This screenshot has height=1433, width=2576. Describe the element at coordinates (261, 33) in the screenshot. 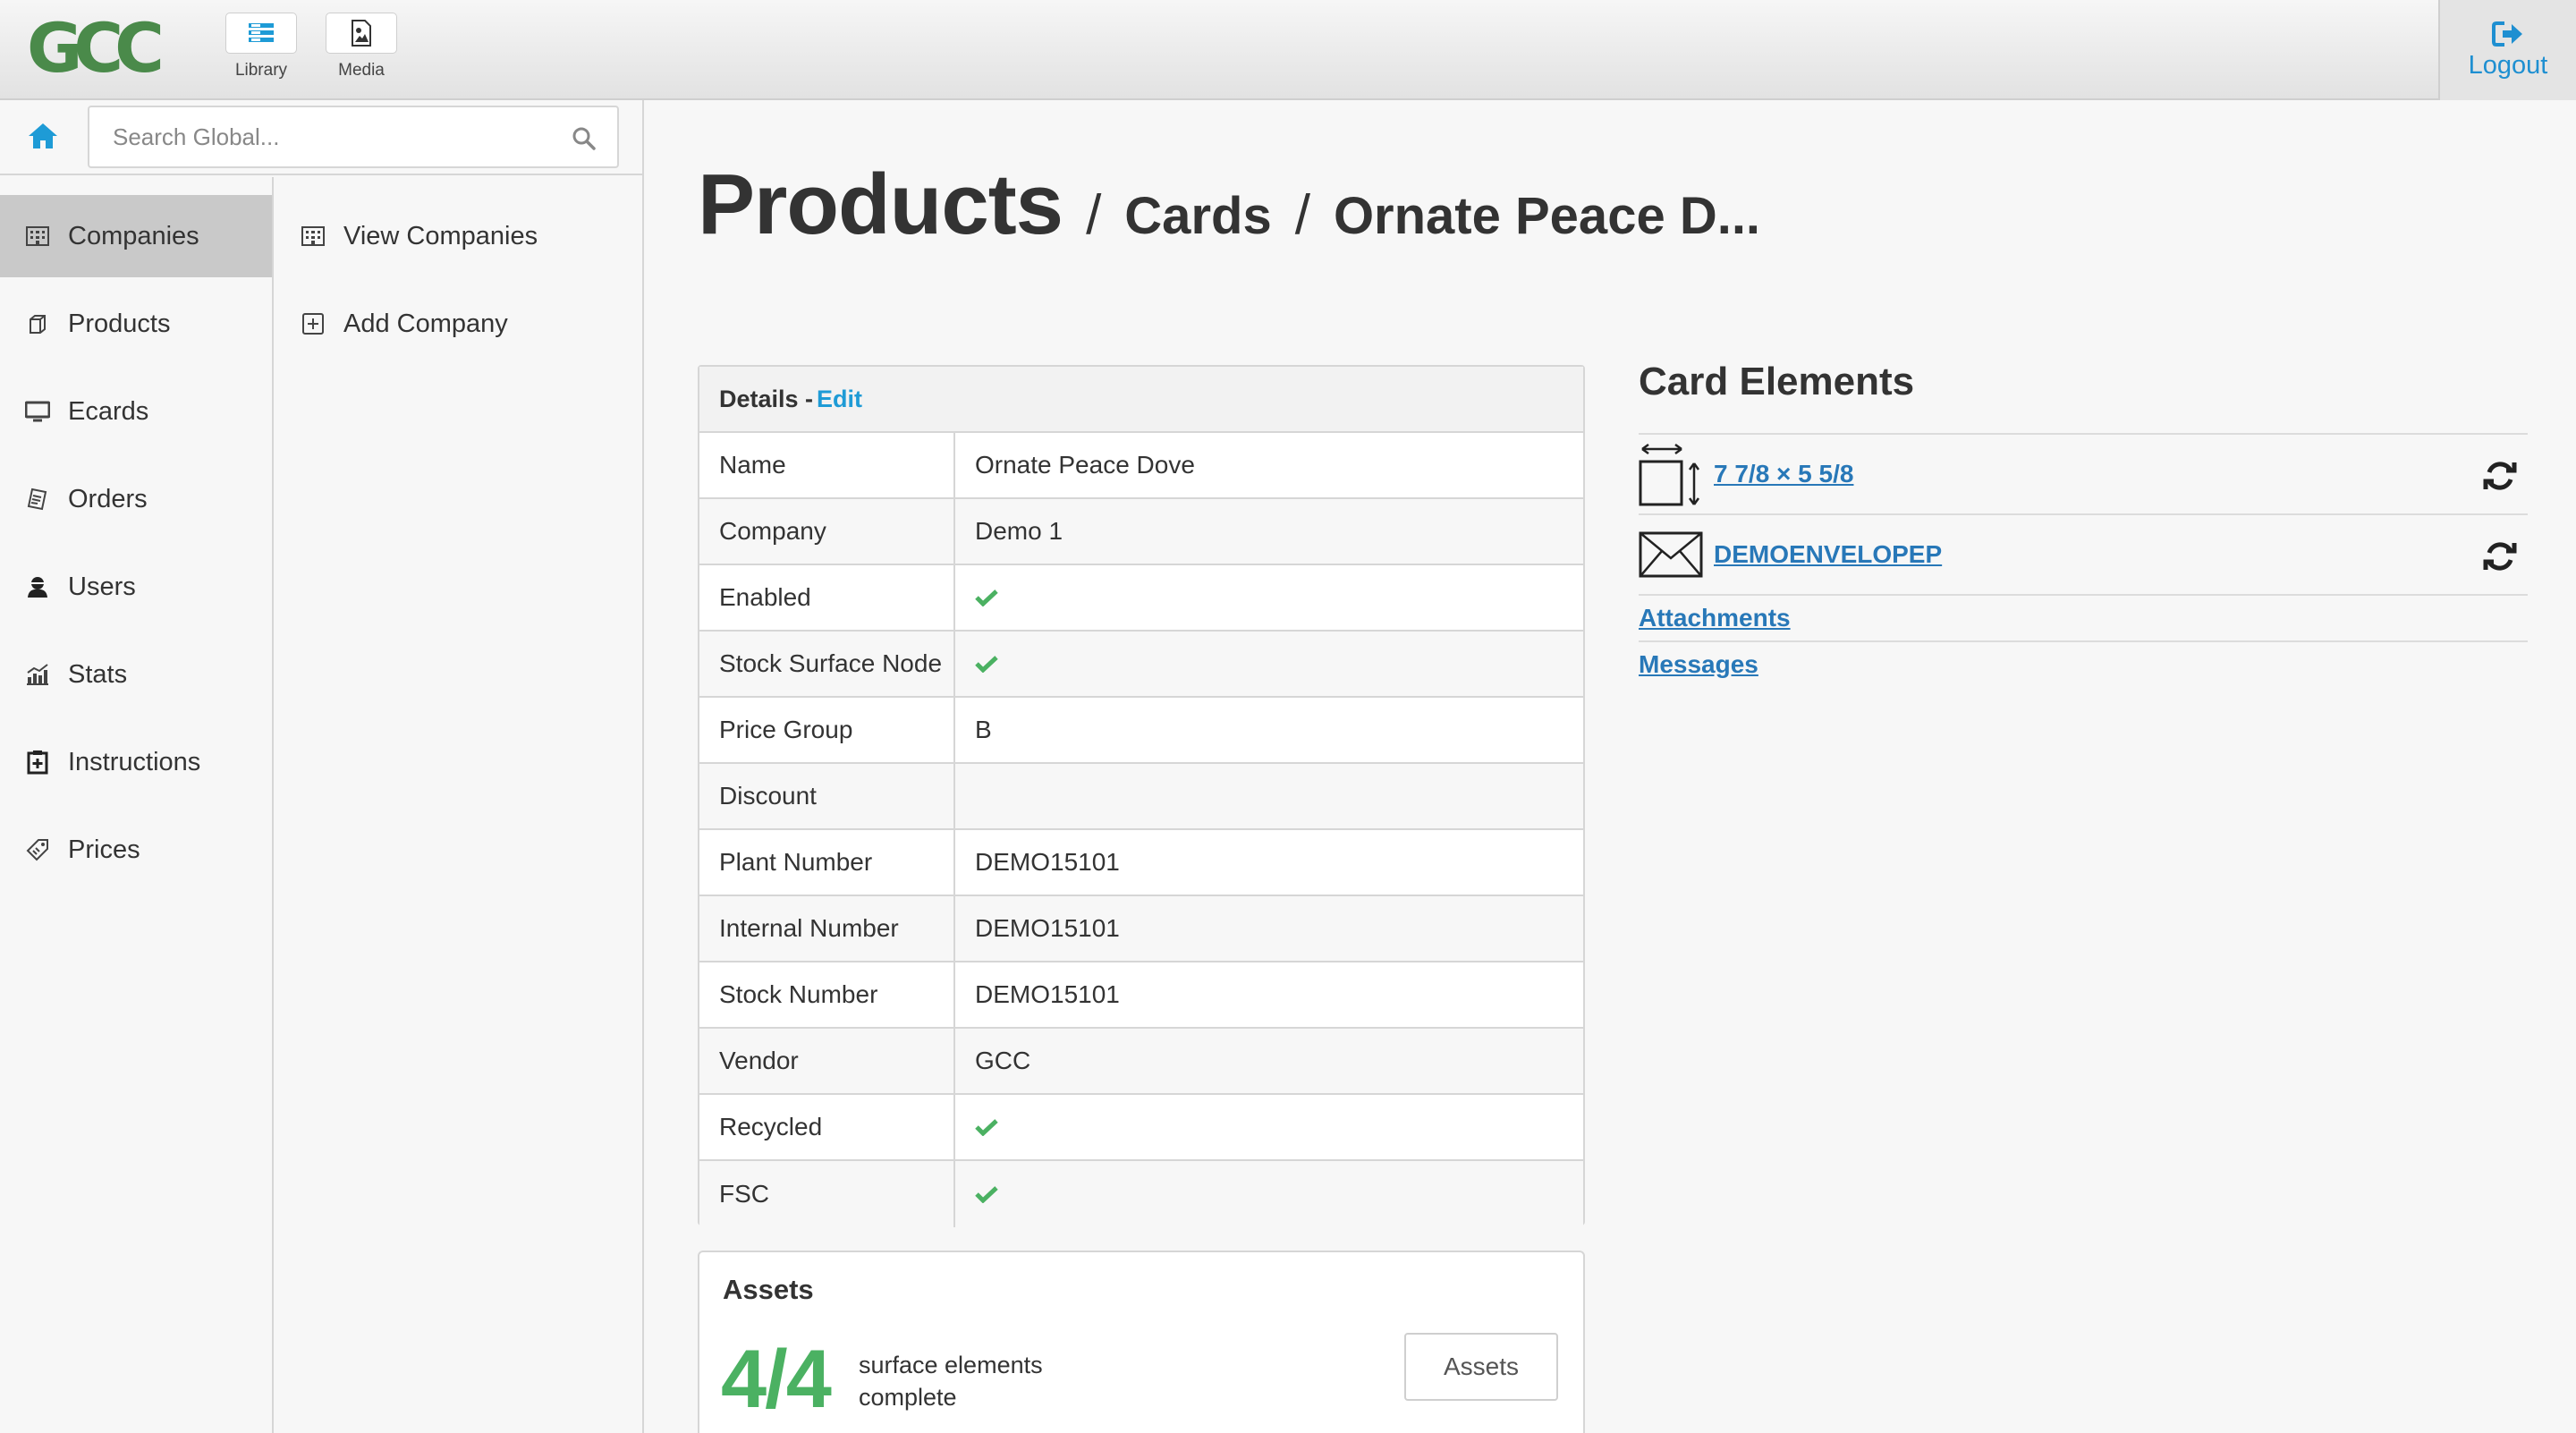

I see `library-button` at that location.